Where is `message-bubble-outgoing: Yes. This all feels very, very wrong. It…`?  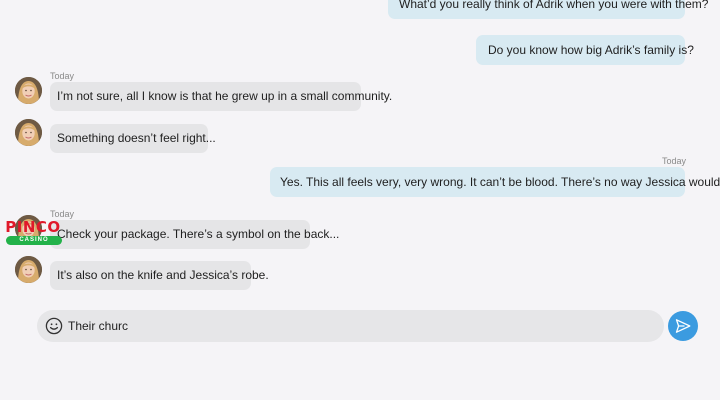
message-bubble-outgoing: Yes. This all feels very, very wrong. It… is located at coordinates (495, 182).